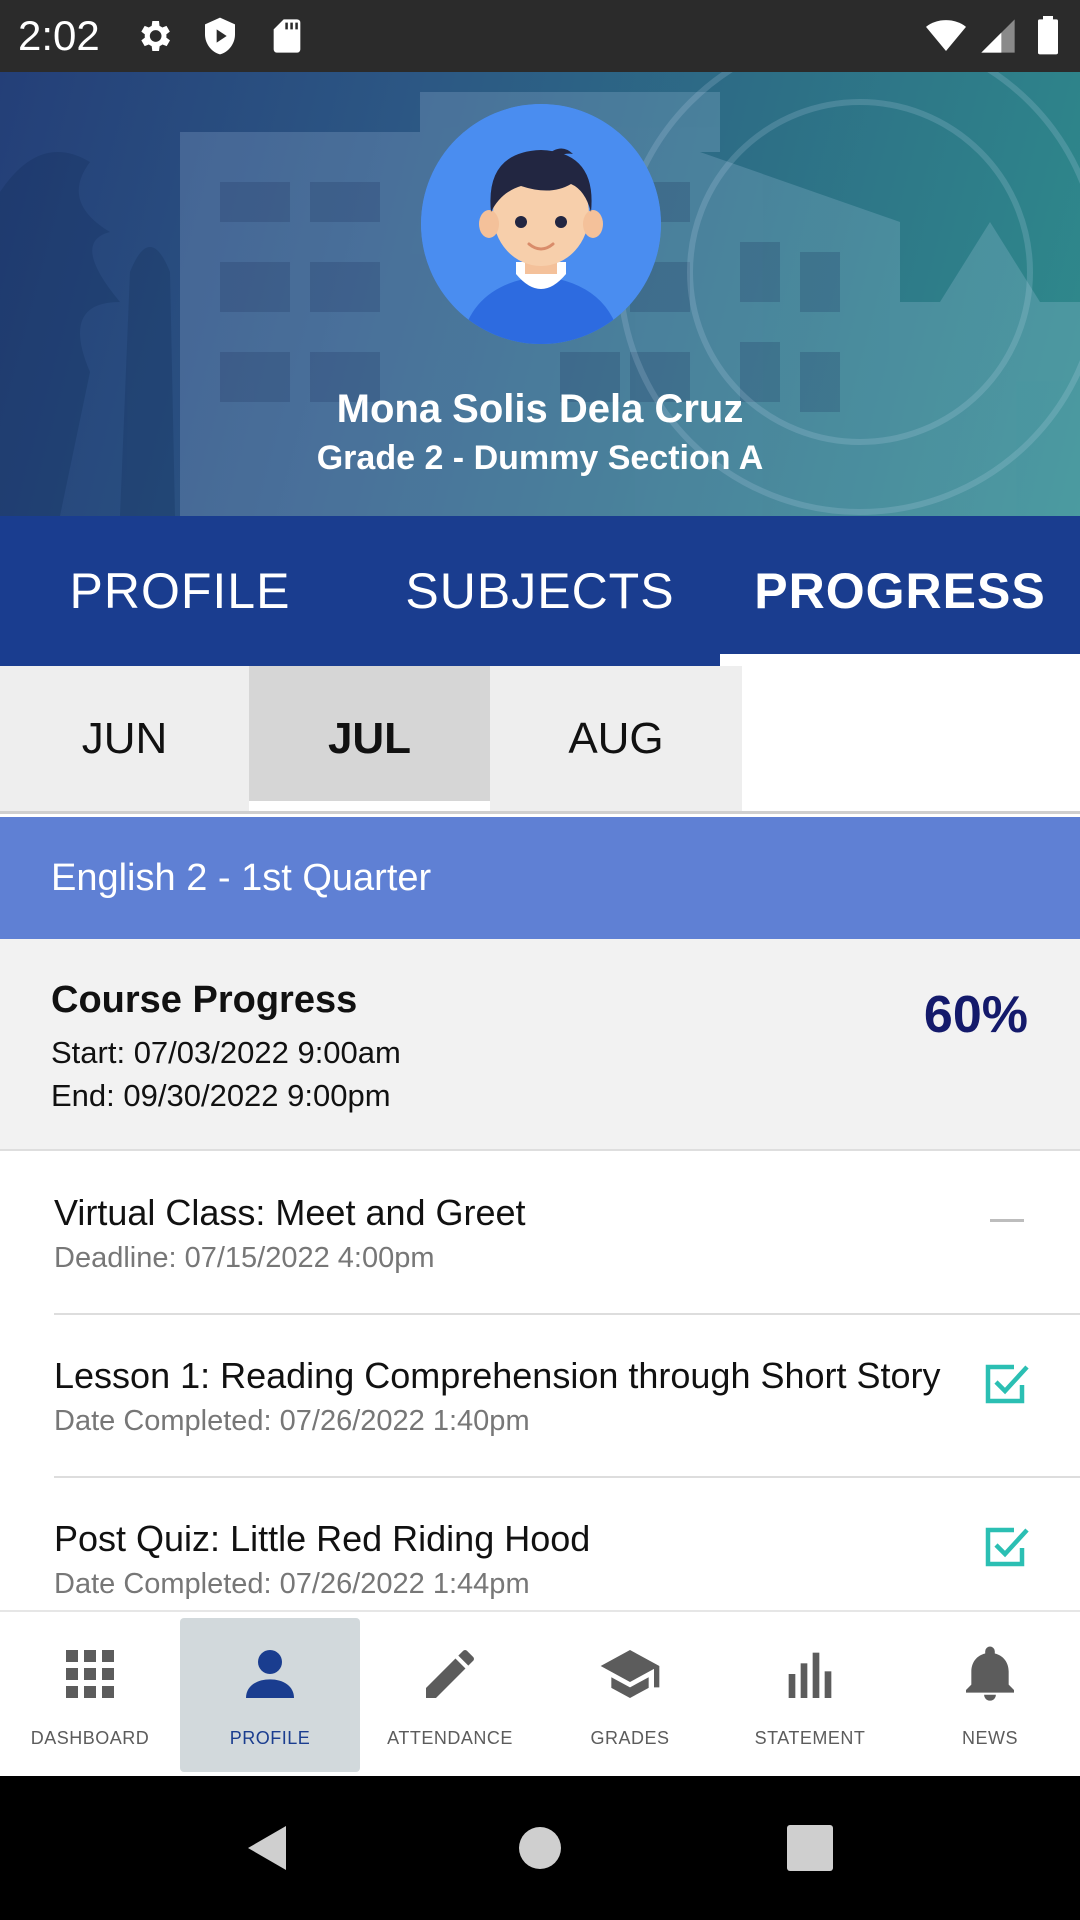 This screenshot has width=1080, height=1920. I want to click on tab-subjects: SUBJECTS, so click(540, 591).